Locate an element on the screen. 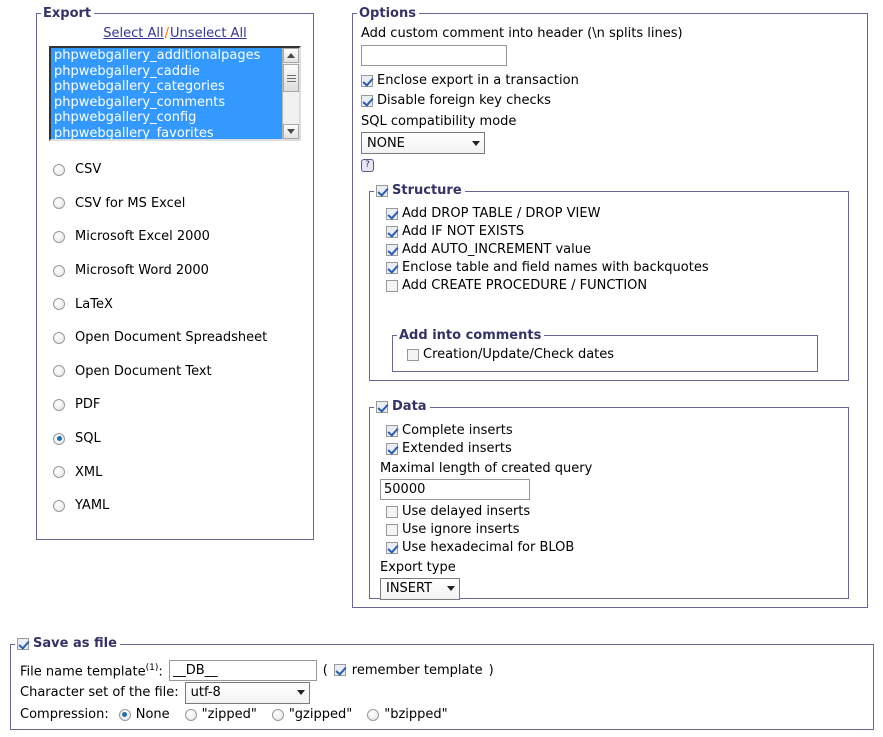  radio-microsoft-excel-2000 is located at coordinates (59, 236).